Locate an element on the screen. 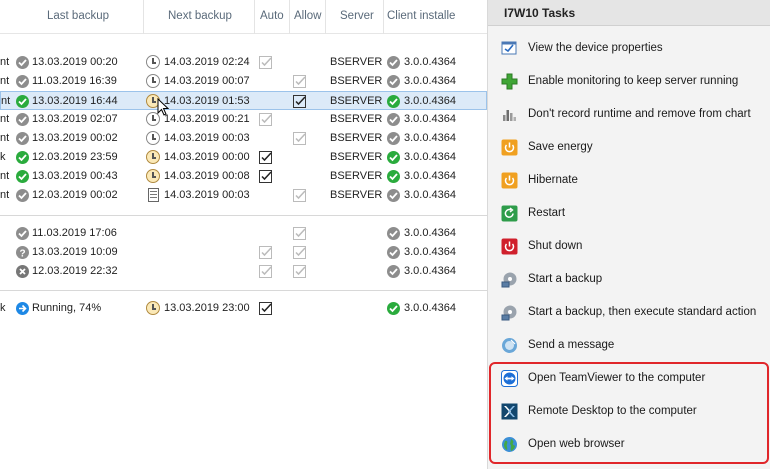  plus-icon is located at coordinates (509, 81).